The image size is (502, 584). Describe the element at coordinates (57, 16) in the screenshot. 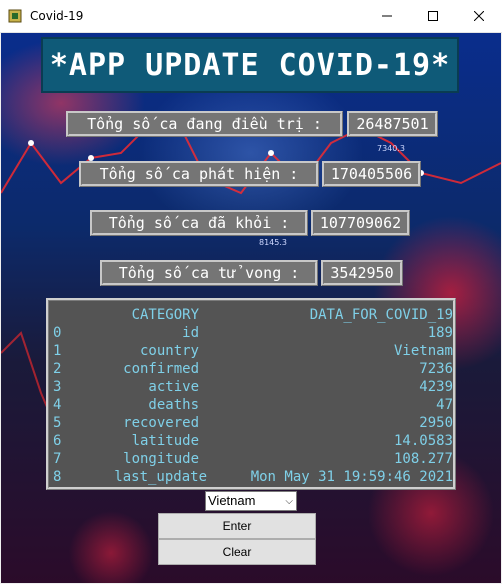

I see `window-title: Covid-19` at that location.